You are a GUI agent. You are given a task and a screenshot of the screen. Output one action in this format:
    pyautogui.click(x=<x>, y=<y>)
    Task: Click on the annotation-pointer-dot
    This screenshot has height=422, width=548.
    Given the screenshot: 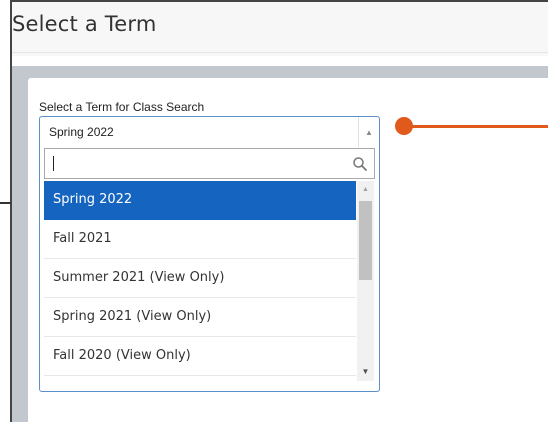 What is the action you would take?
    pyautogui.click(x=404, y=126)
    